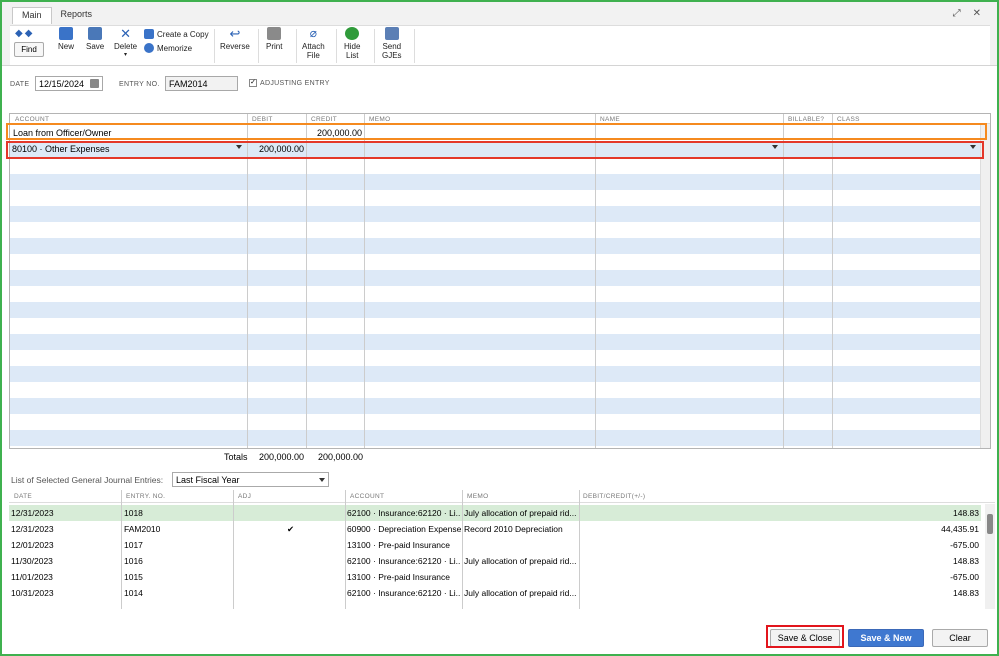 Image resolution: width=999 pixels, height=656 pixels. I want to click on col-name: NAME, so click(610, 119).